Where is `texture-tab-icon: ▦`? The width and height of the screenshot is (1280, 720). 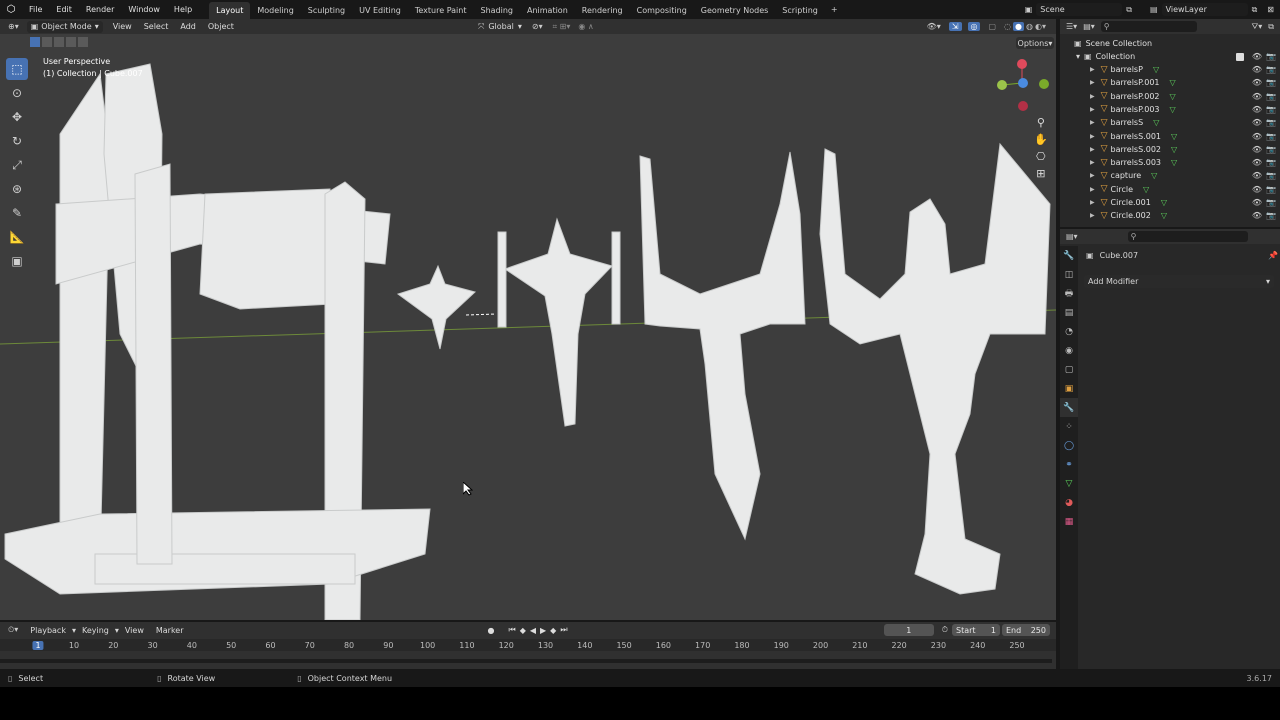 texture-tab-icon: ▦ is located at coordinates (1069, 521).